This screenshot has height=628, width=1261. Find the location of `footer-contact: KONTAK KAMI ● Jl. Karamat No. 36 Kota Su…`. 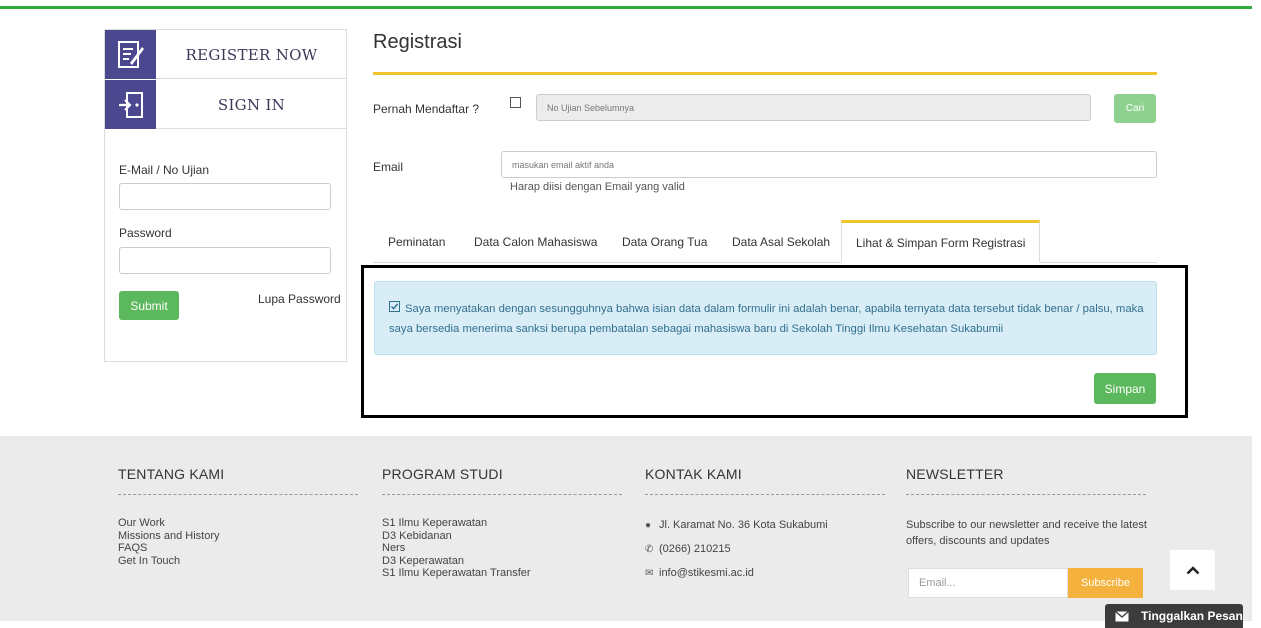

footer-contact: KONTAK KAMI ● Jl. Karamat No. 36 Kota Su… is located at coordinates (766, 525).